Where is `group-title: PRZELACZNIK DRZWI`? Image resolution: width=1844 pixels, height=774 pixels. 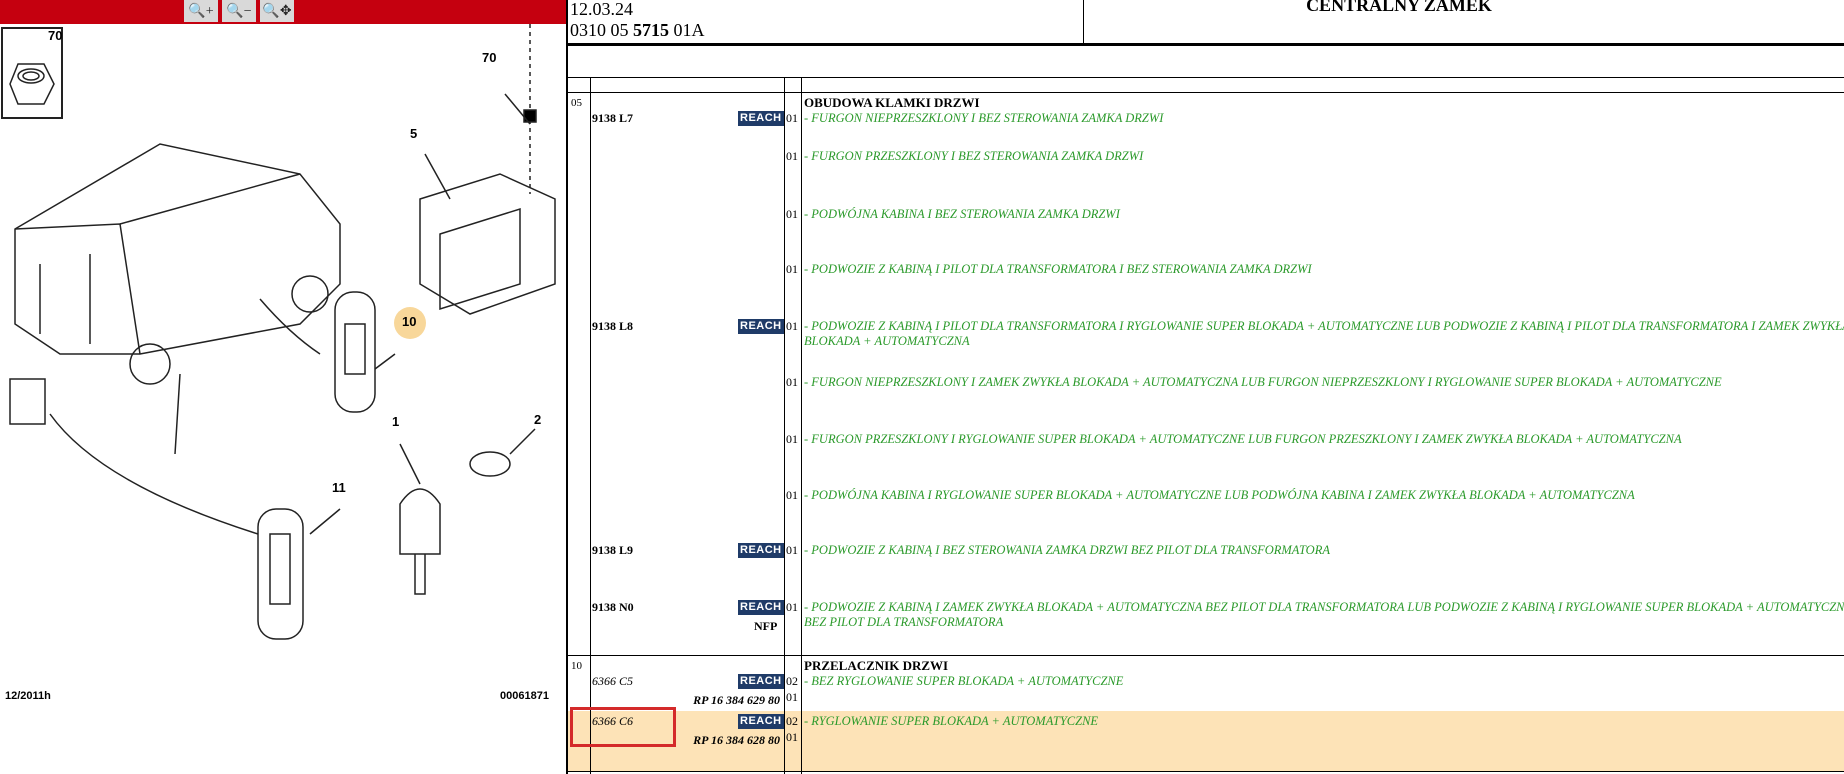
group-title: PRZELACZNIK DRZWI is located at coordinates (876, 665).